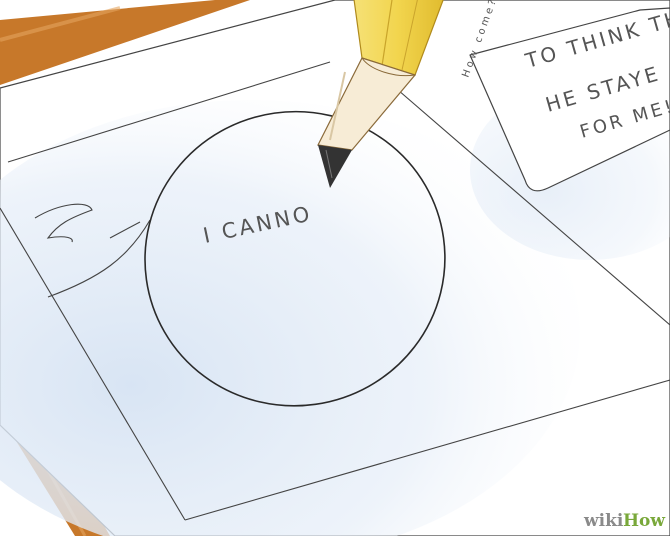 Image resolution: width=670 pixels, height=541 pixels. I want to click on wikihow-watermark: wiki How, so click(624, 521).